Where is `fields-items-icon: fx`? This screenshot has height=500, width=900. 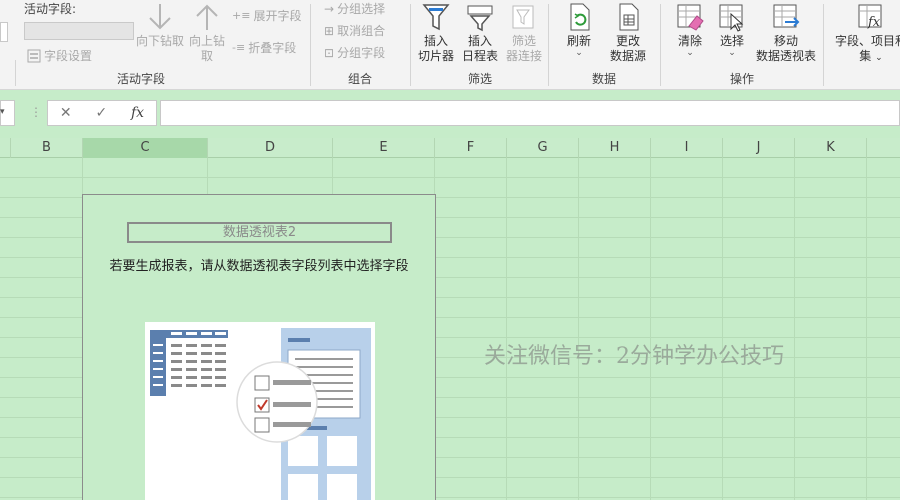 fields-items-icon: fx is located at coordinates (870, 17).